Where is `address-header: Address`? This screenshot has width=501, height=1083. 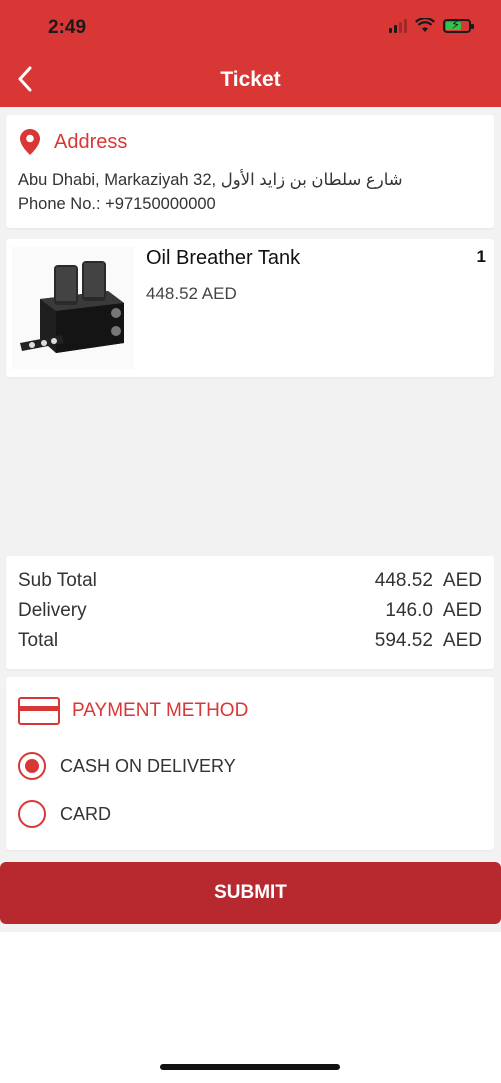
address-header: Address is located at coordinates (73, 142).